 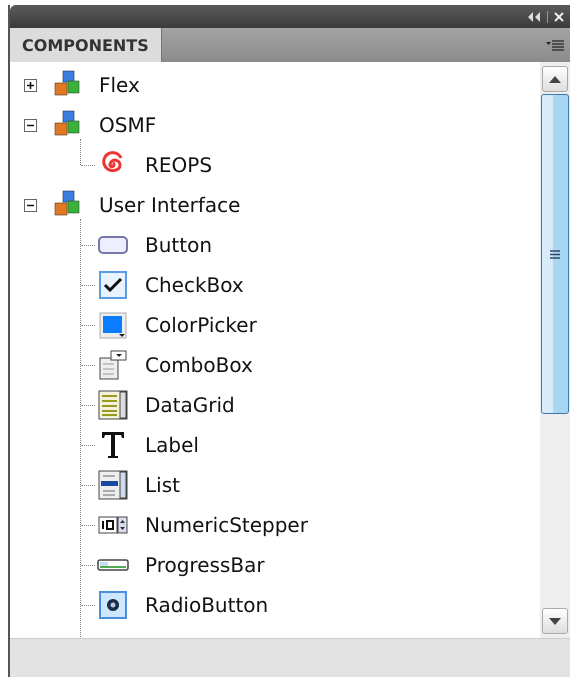 I want to click on data-grid-icon, so click(x=113, y=405).